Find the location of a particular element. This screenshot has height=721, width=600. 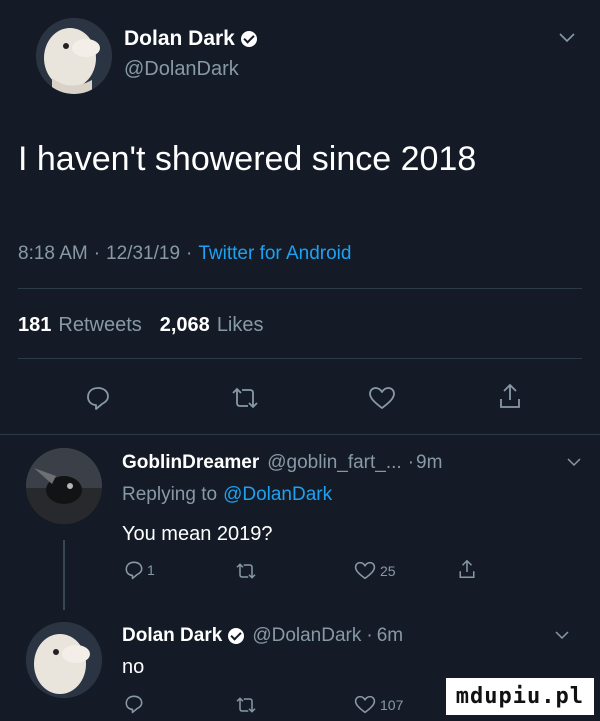

tweet-stats: 181 Retweets 2,068 Likes is located at coordinates (141, 325).